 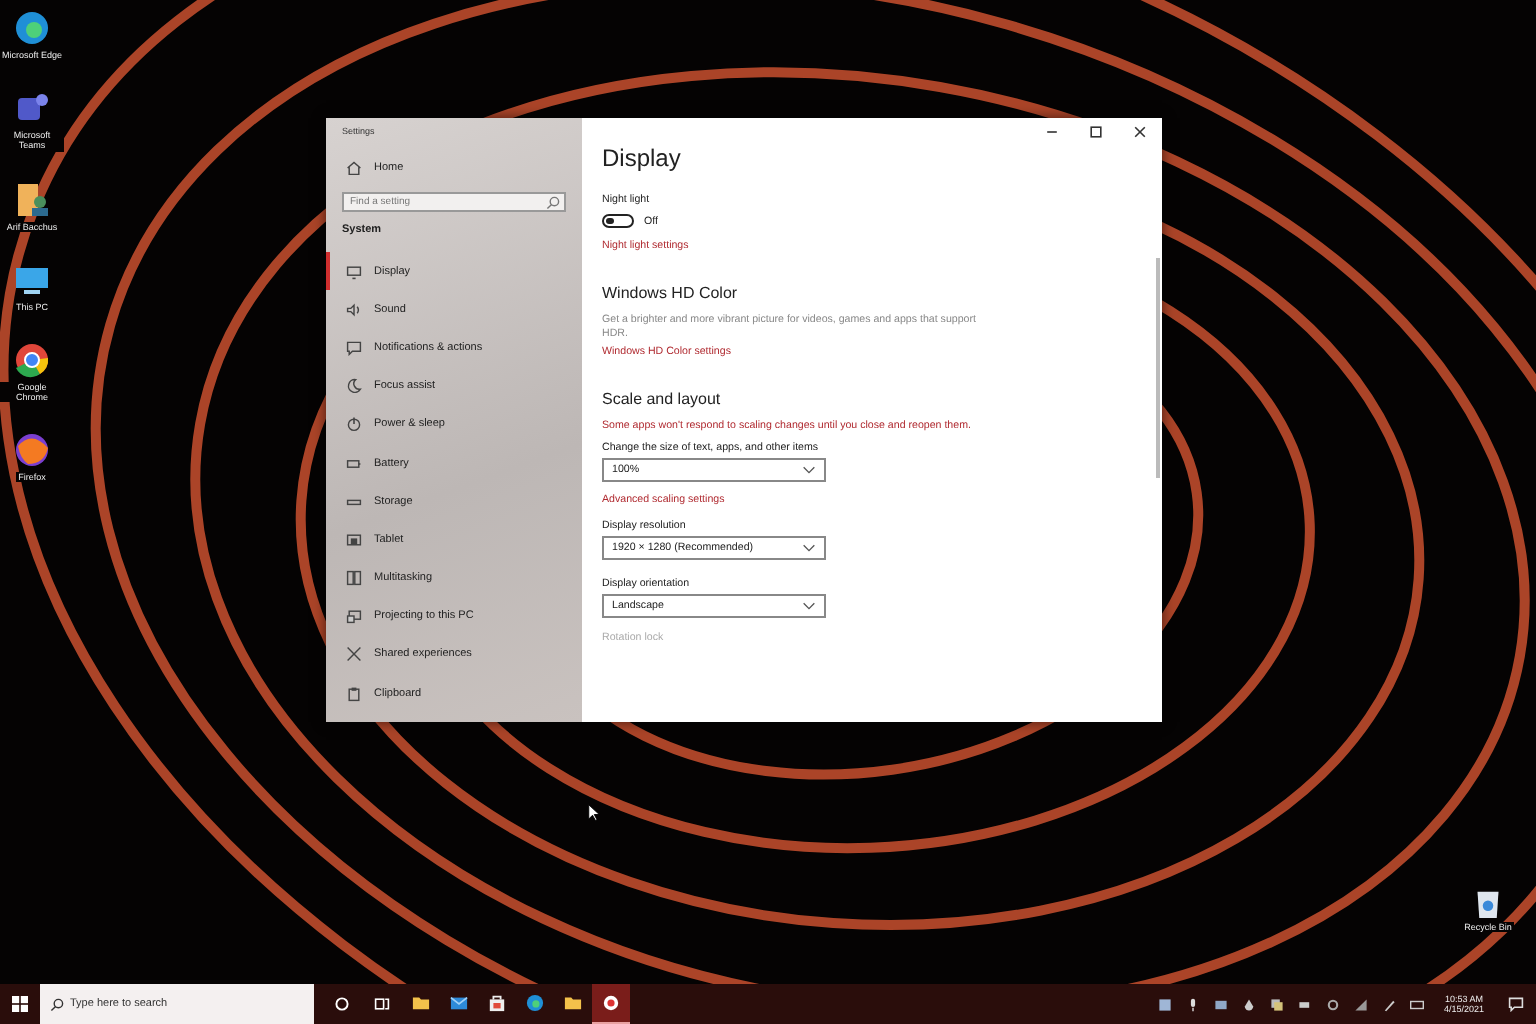 I want to click on tray-pen-icon, so click(x=1389, y=1004).